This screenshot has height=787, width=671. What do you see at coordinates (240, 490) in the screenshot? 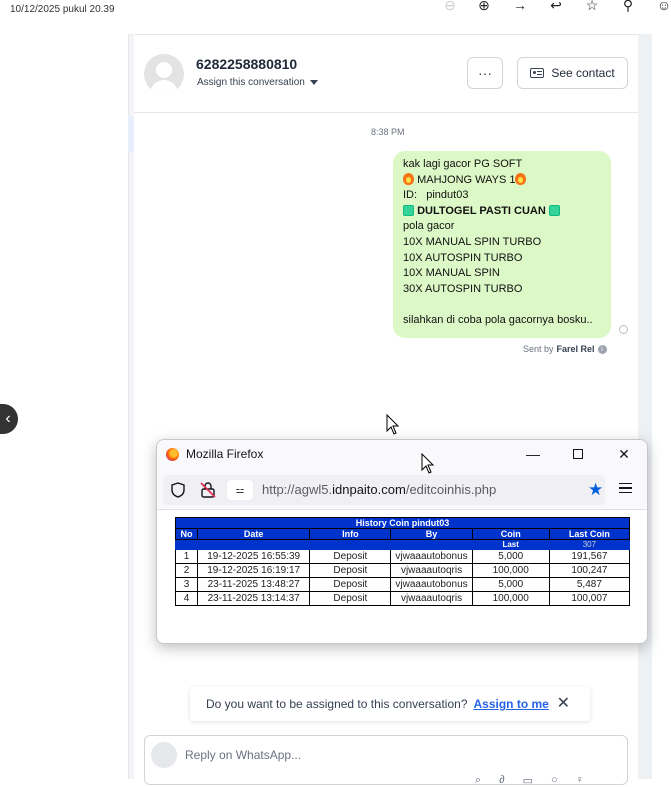
I see `permissions-icon: ⚍` at bounding box center [240, 490].